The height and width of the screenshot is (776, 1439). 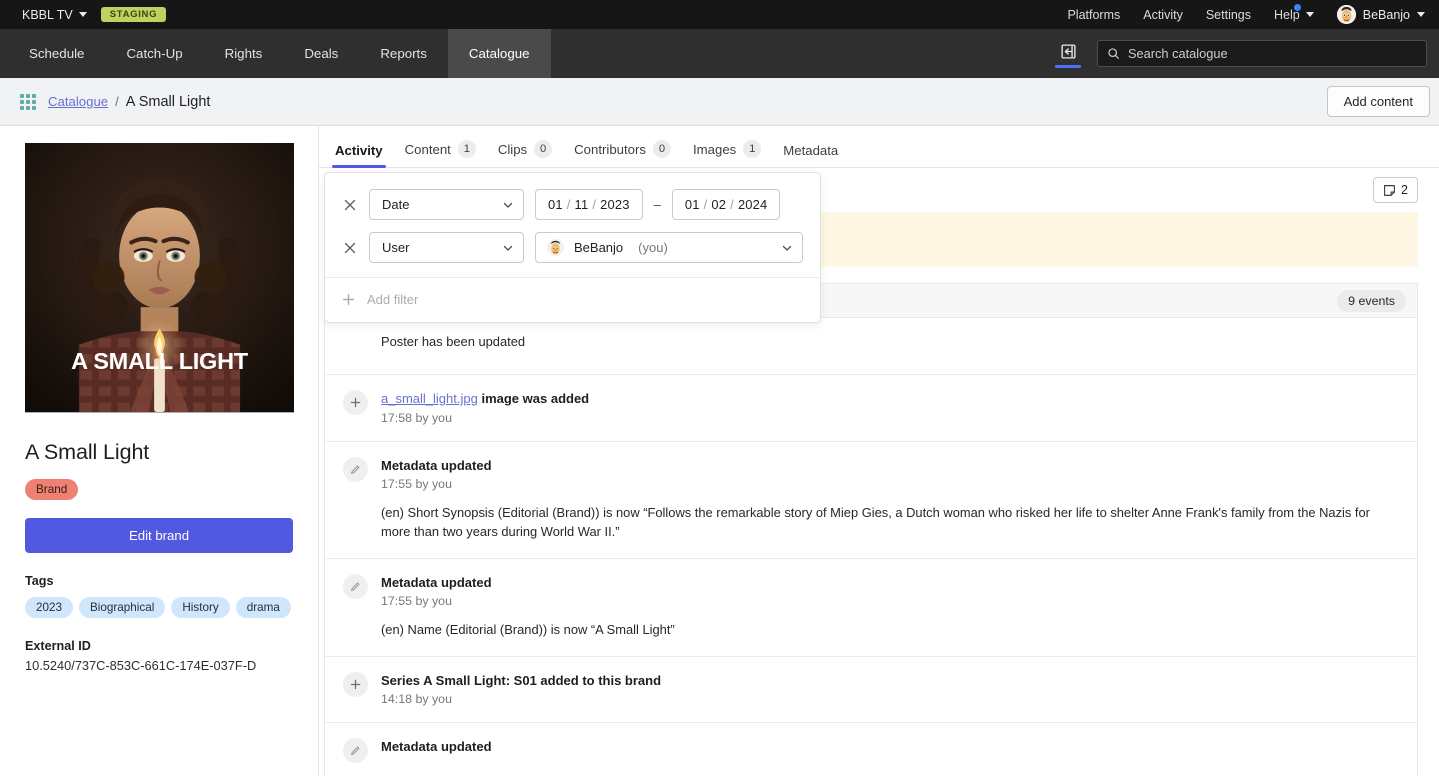 What do you see at coordinates (446, 204) in the screenshot?
I see `filter-type-select-date: Date` at bounding box center [446, 204].